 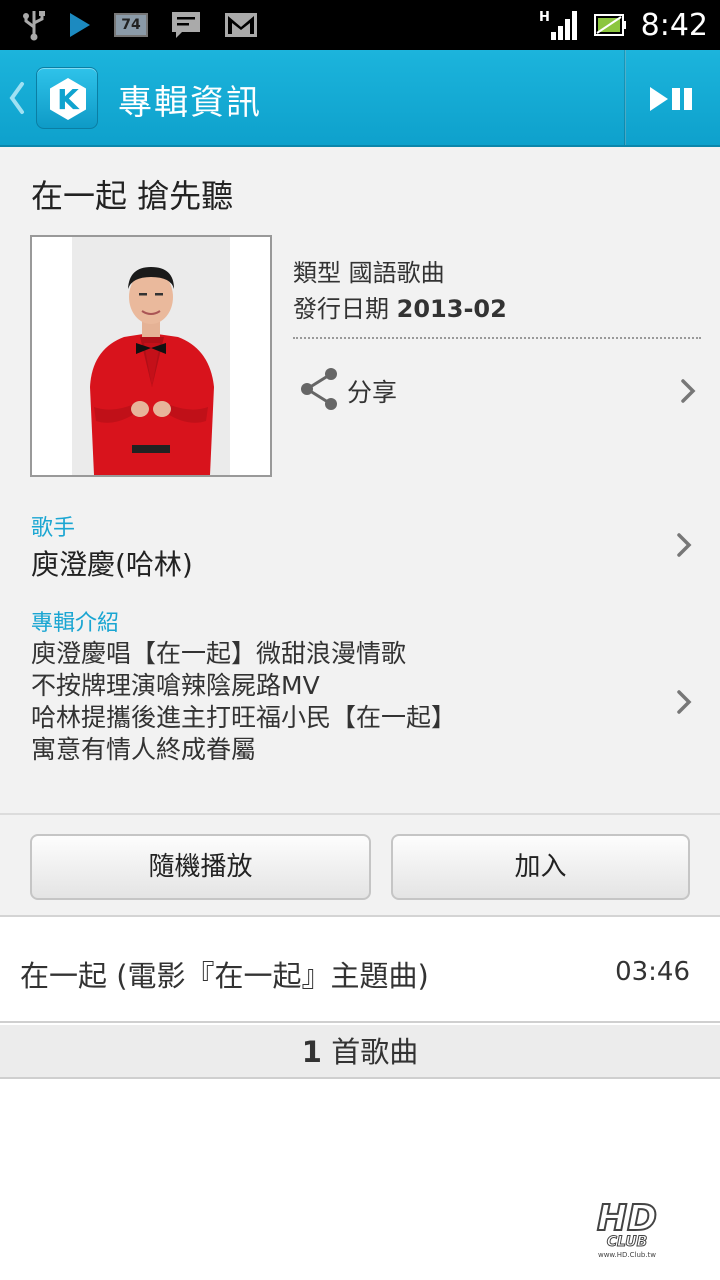 What do you see at coordinates (609, 25) in the screenshot?
I see `battery-icon` at bounding box center [609, 25].